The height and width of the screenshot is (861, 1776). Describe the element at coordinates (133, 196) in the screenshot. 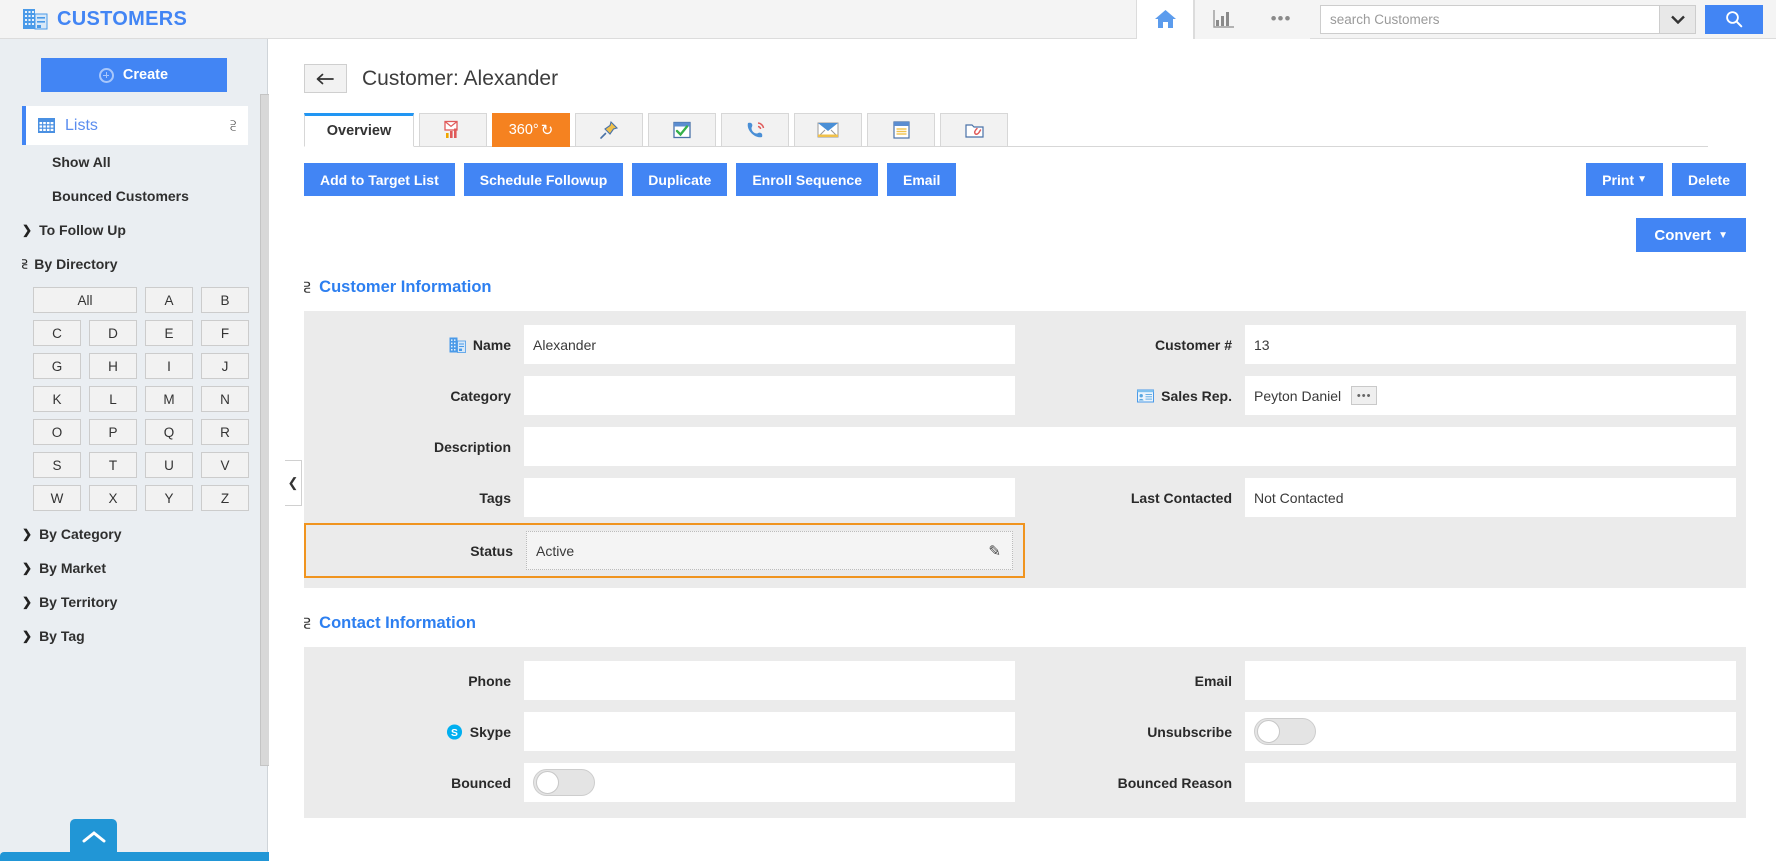

I see `sidebar-item-bounced-customers: Bounced Customers` at that location.